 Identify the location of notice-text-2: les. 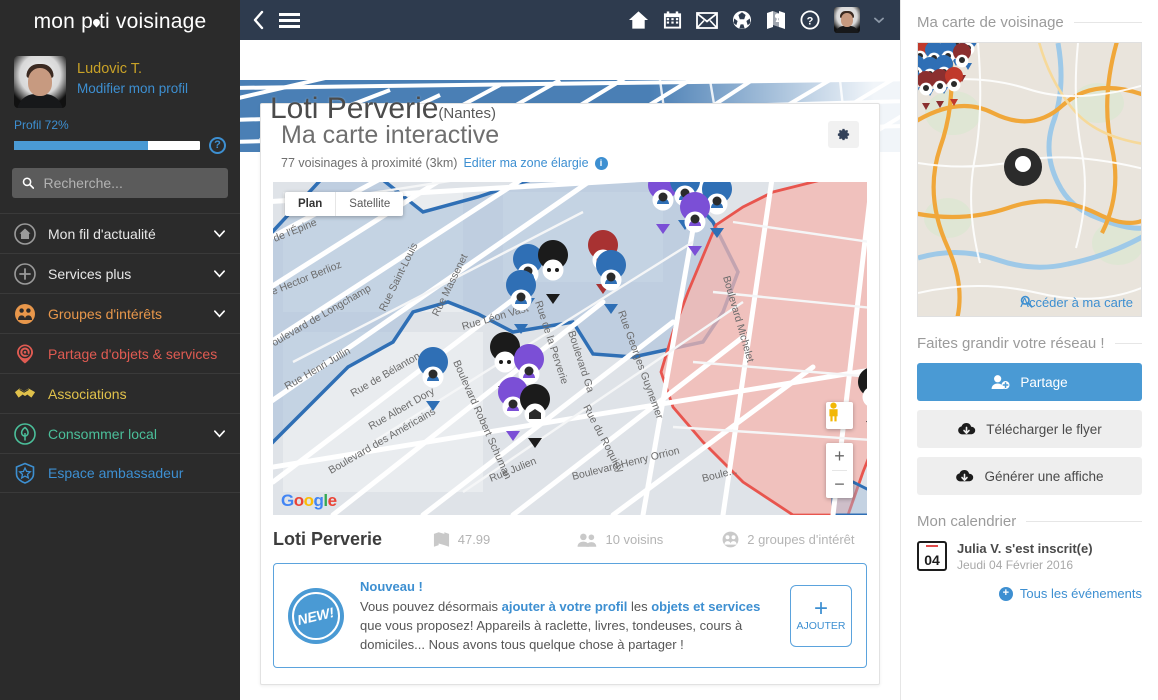
(639, 606).